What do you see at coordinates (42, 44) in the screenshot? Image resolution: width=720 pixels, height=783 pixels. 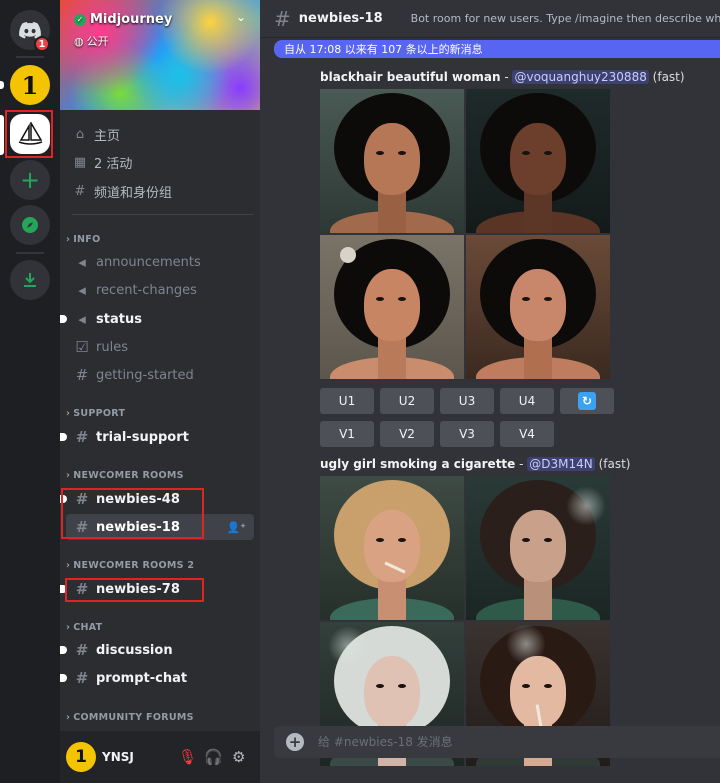 I see `mention-badge: 1` at bounding box center [42, 44].